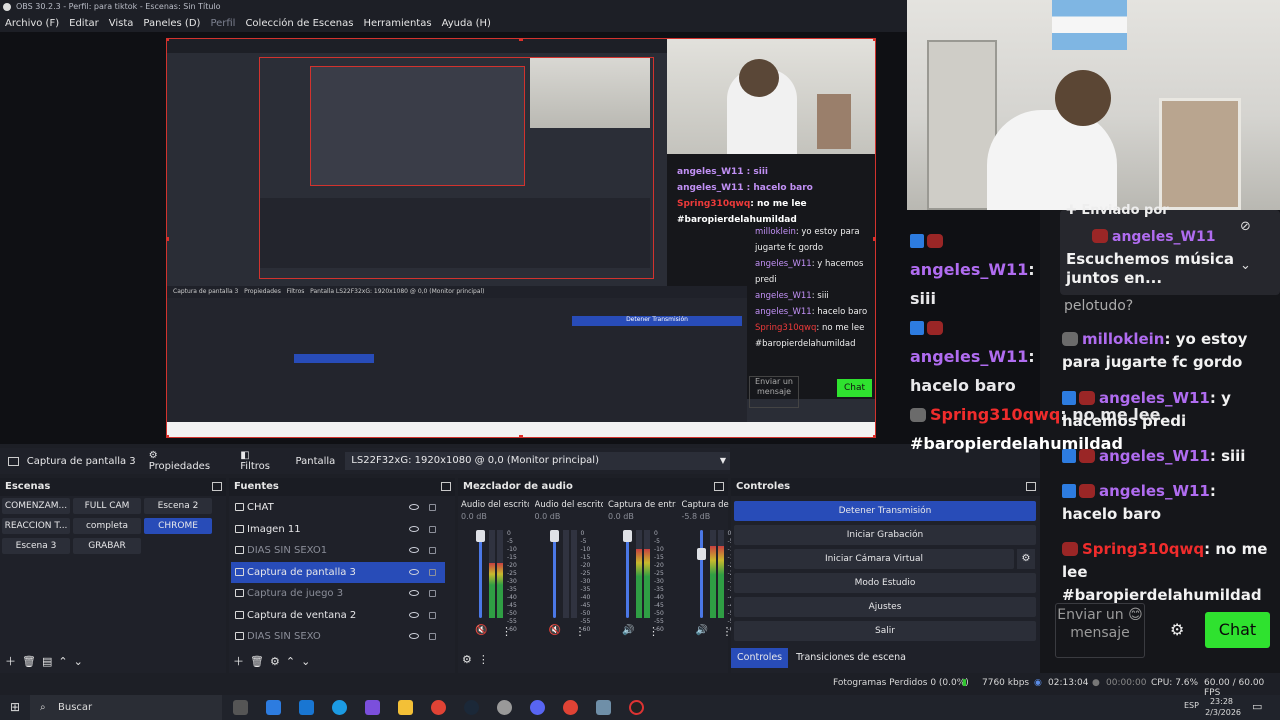 This screenshot has width=1280, height=720. I want to click on edge-icon, so click(339, 707).